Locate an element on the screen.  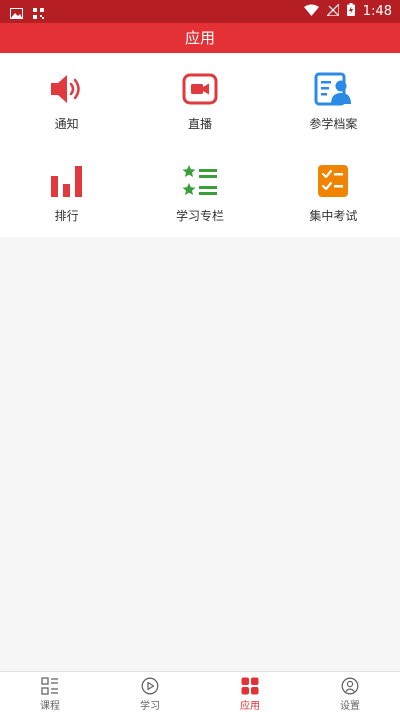
nav-label: 应用 is located at coordinates (250, 706).